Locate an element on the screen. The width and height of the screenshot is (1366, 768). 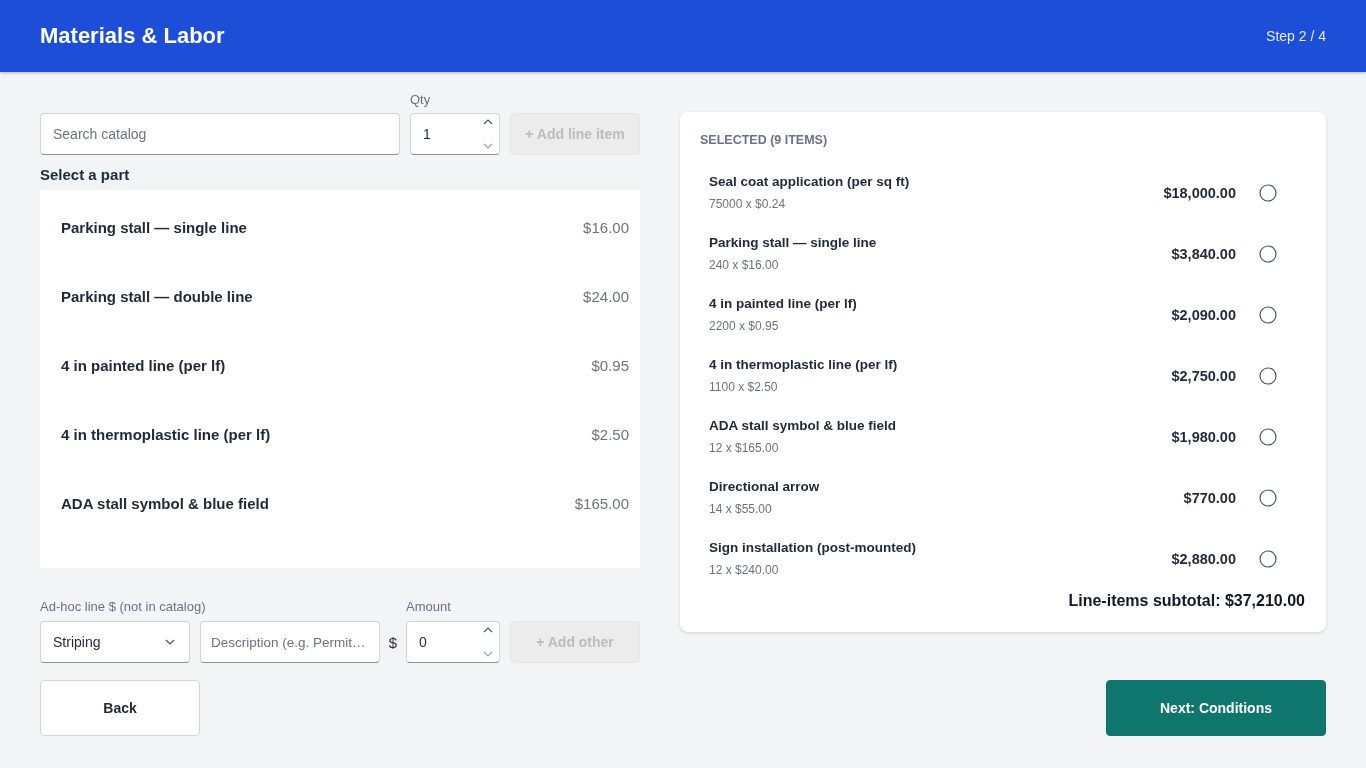
page-title: Materials & Labor is located at coordinates (132, 36).